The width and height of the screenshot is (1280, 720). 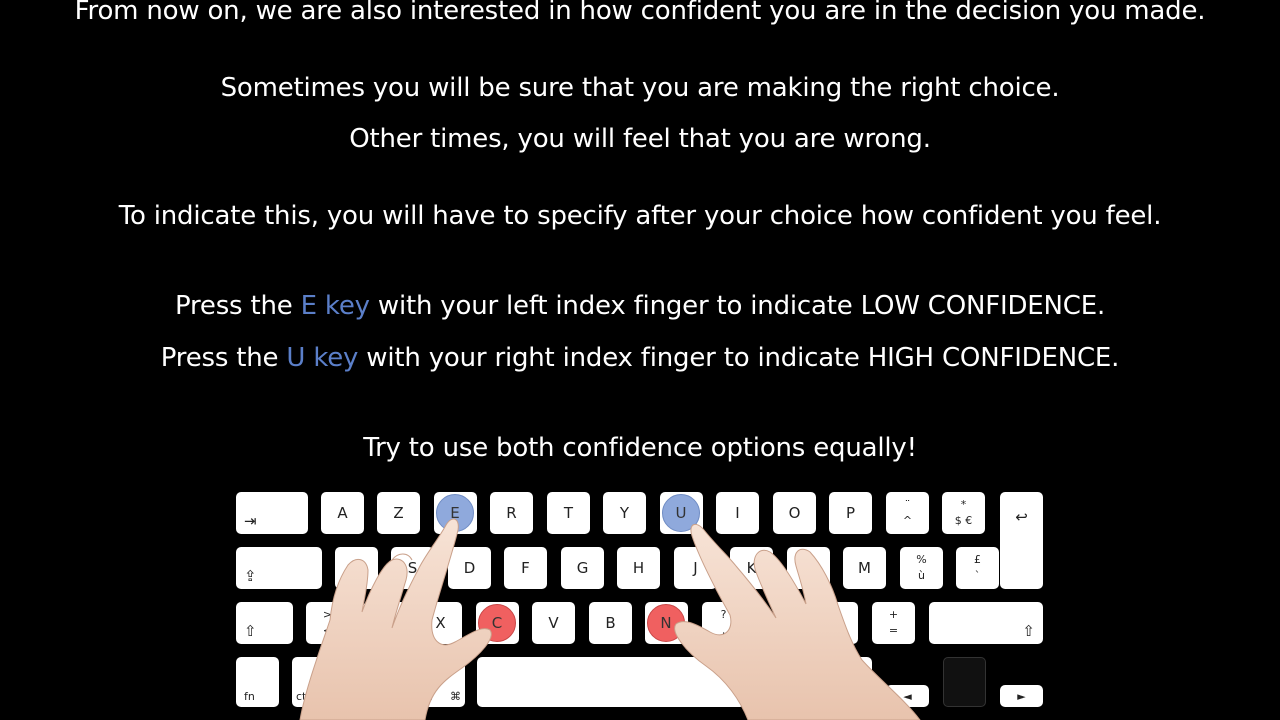 I want to click on key-a: A, so click(x=342, y=513).